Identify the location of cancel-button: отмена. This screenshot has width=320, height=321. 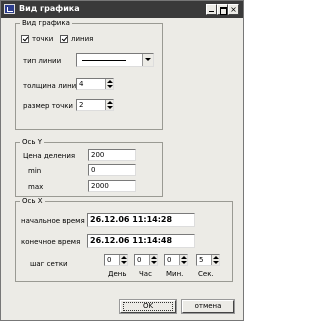
(208, 306).